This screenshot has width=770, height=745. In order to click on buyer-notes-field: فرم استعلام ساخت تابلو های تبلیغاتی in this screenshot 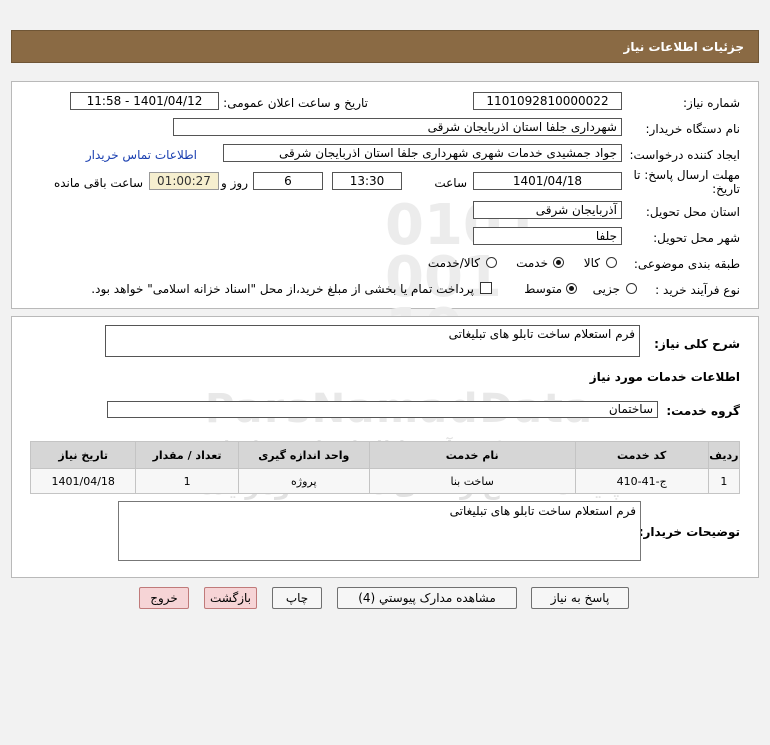, I will do `click(379, 531)`.